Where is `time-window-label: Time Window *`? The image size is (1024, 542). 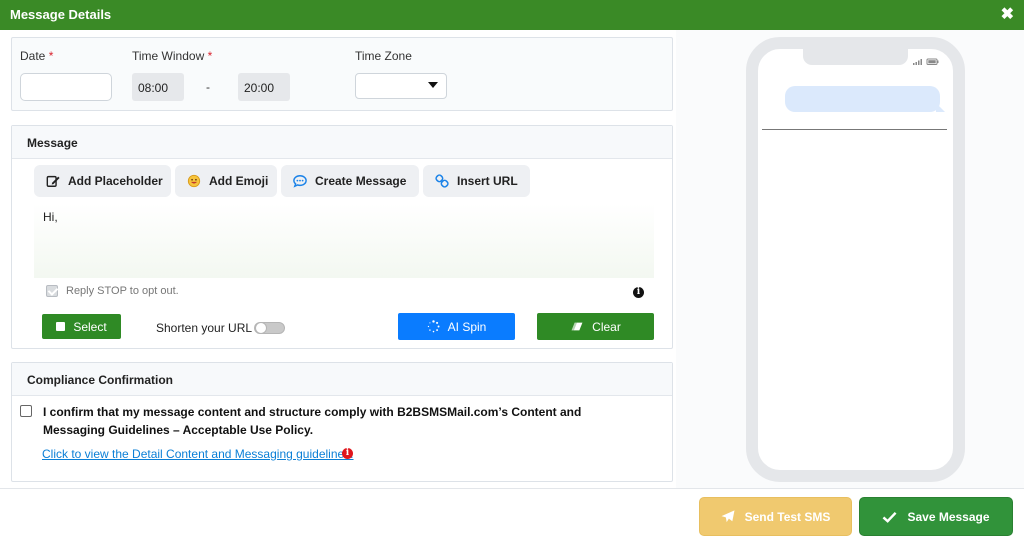
time-window-label: Time Window * is located at coordinates (172, 56).